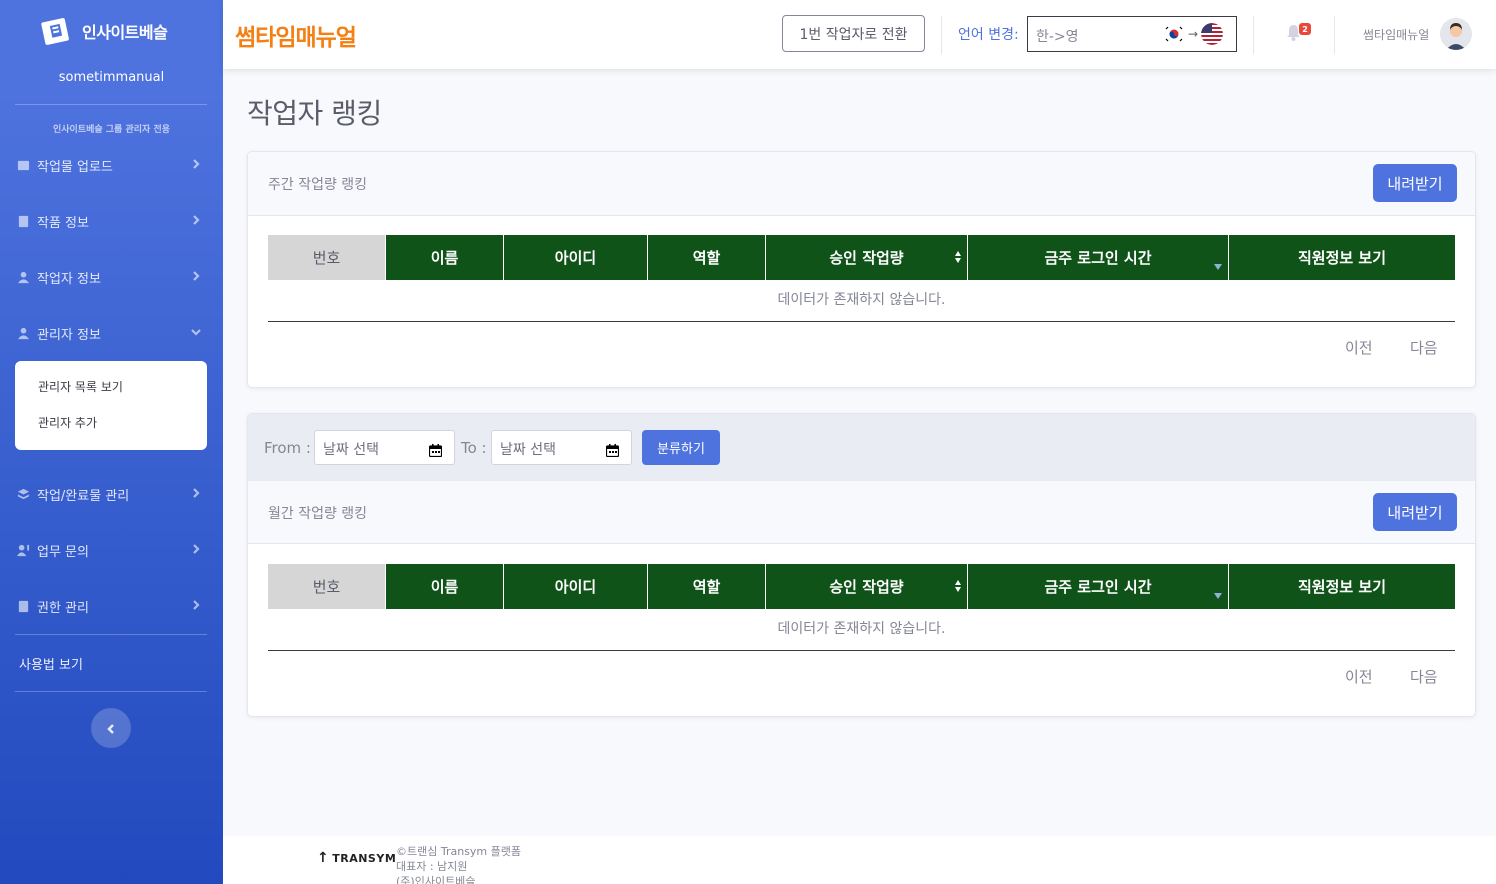 The height and width of the screenshot is (884, 1496). Describe the element at coordinates (112, 550) in the screenshot. I see `sidebar-item-inquiry: 업무 문의` at that location.